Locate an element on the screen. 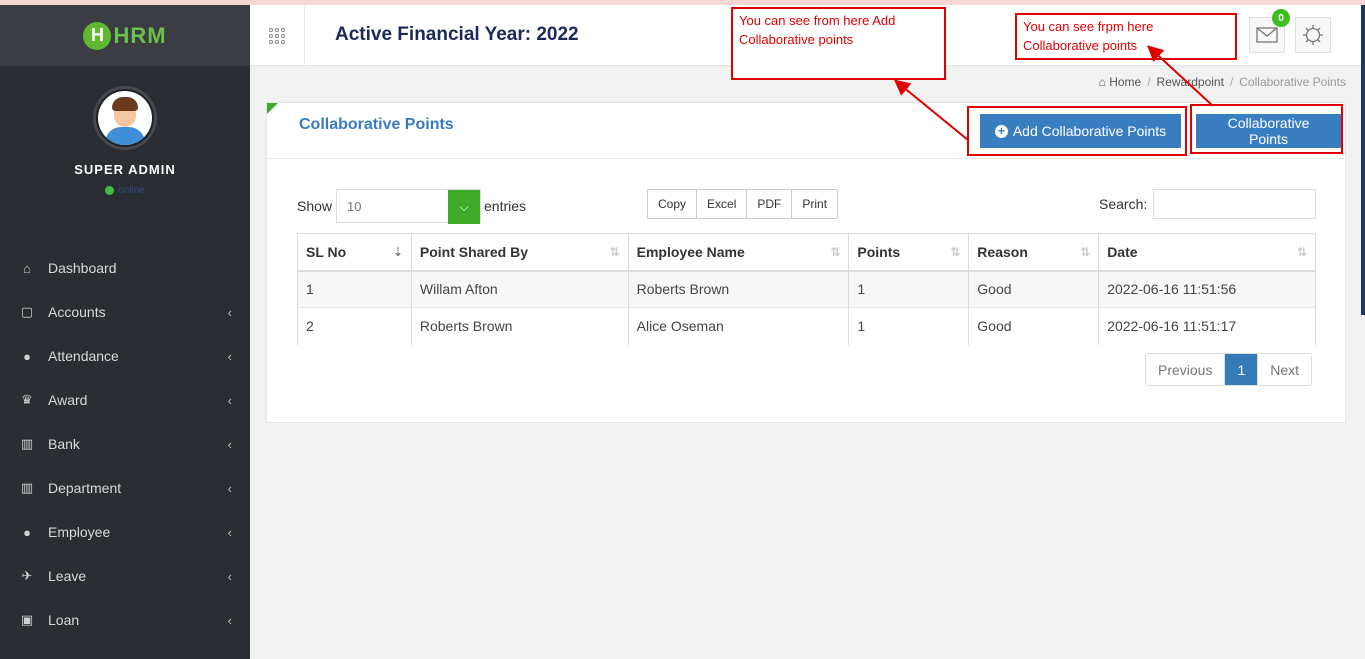  arrow-to-list-note is located at coordinates (1180, 76).